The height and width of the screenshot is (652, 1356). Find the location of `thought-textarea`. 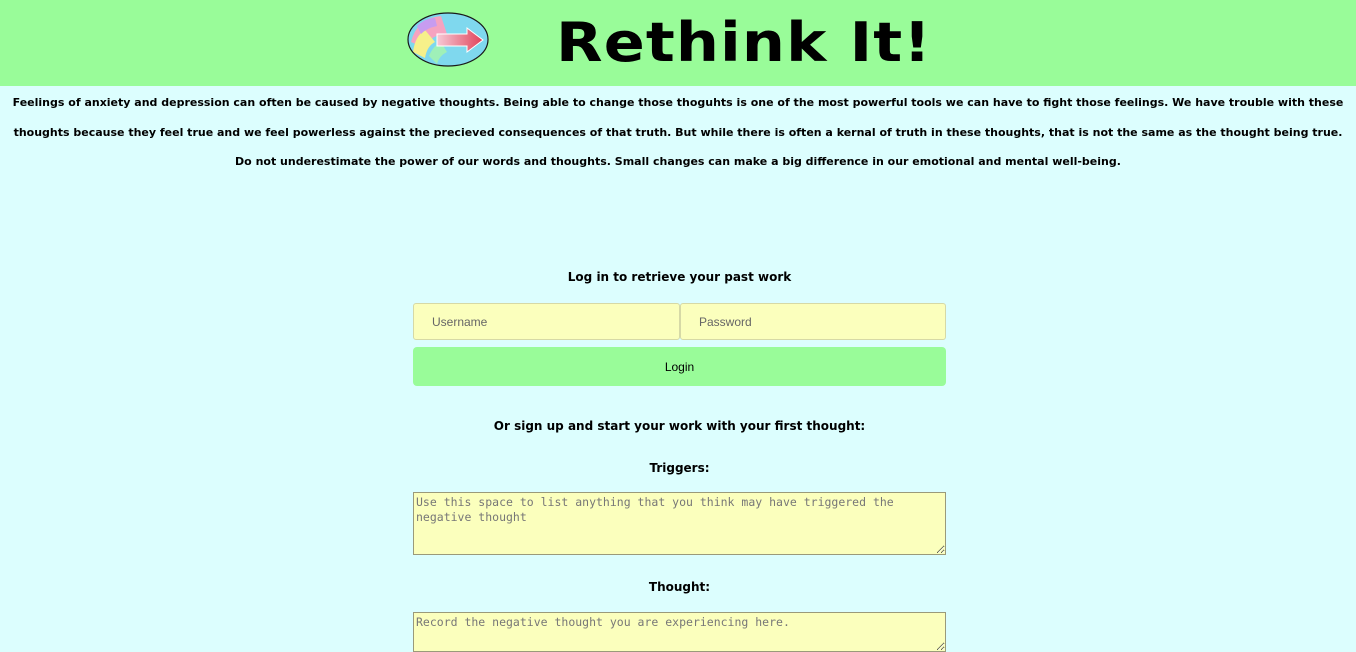

thought-textarea is located at coordinates (679, 632).